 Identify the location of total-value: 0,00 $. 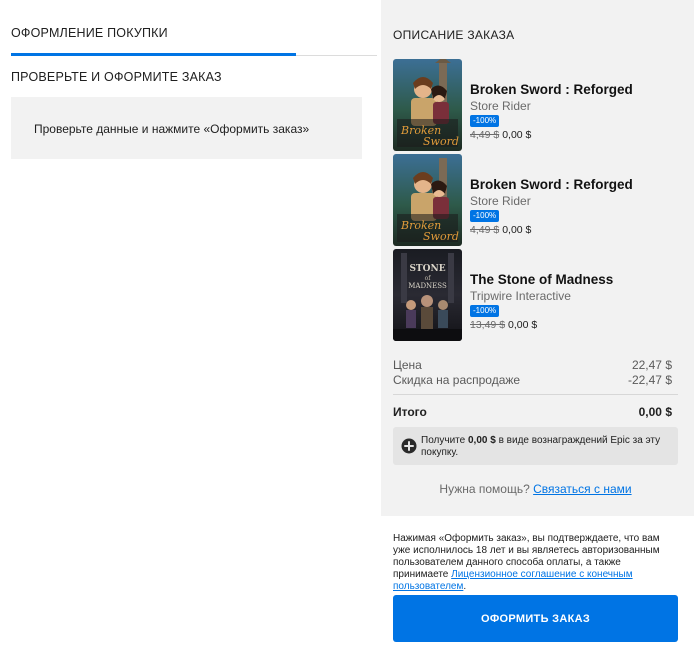
(655, 412).